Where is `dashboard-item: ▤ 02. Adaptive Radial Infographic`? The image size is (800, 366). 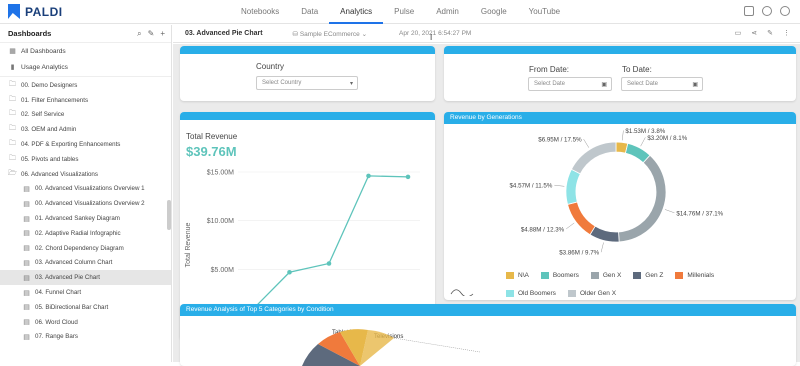
dashboard-item: ▤ 02. Adaptive Radial Infographic is located at coordinates (85, 233).